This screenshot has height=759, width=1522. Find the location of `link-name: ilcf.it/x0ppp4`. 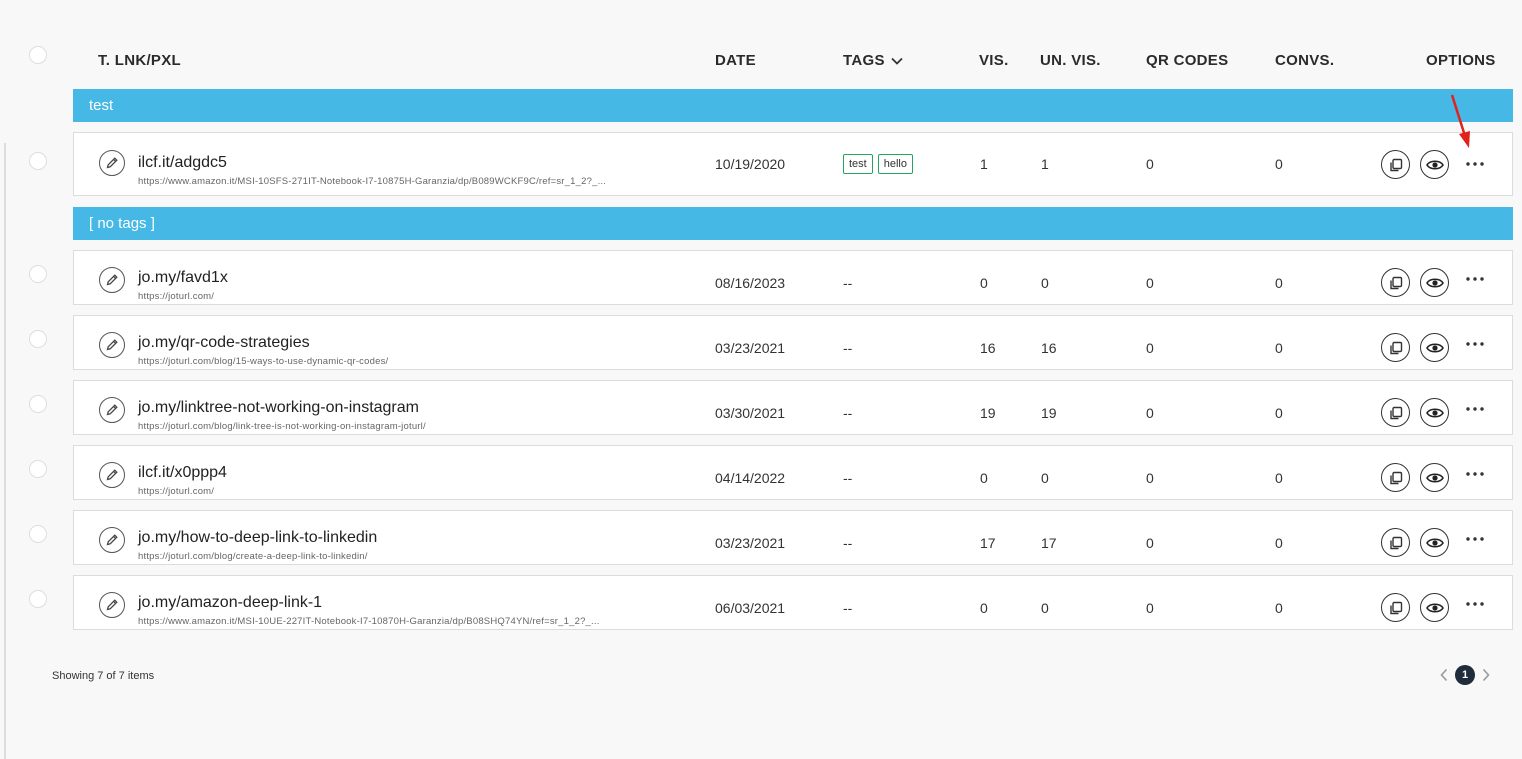

link-name: ilcf.it/x0ppp4 is located at coordinates (182, 473).